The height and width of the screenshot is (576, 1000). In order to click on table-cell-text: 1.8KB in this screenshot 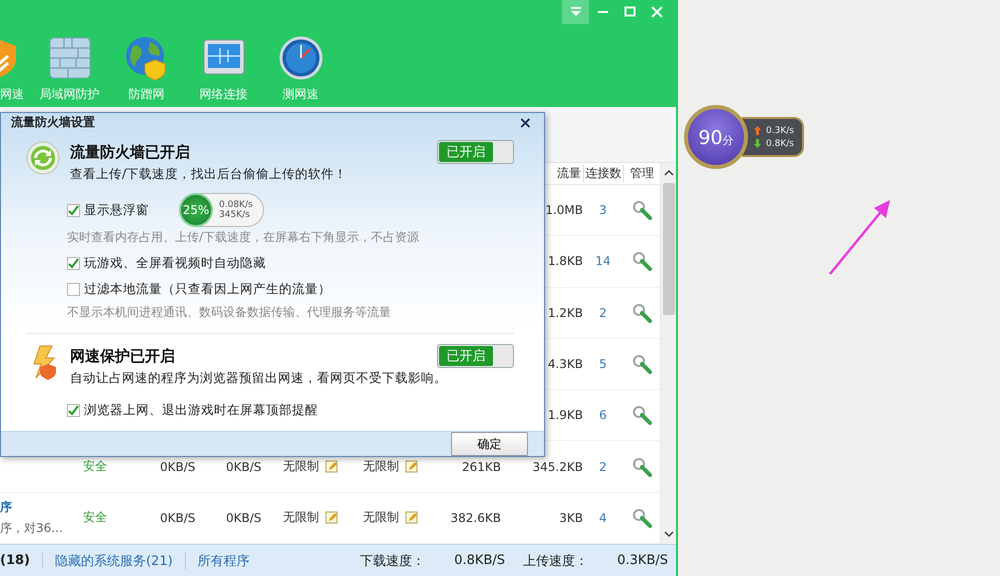, I will do `click(564, 261)`.